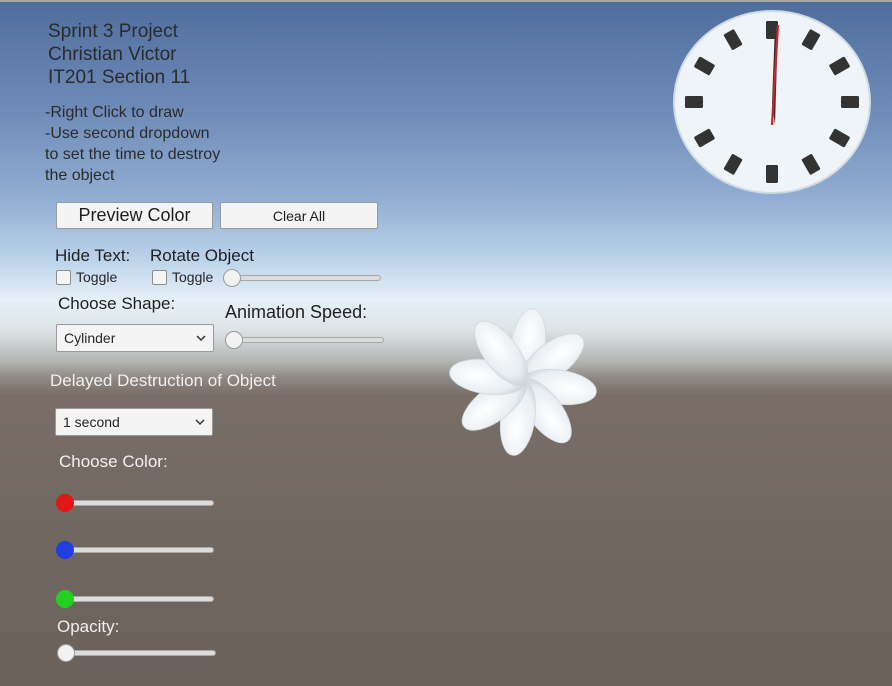 The width and height of the screenshot is (892, 686). I want to click on choose-color-label: Choose Color:, so click(113, 461).